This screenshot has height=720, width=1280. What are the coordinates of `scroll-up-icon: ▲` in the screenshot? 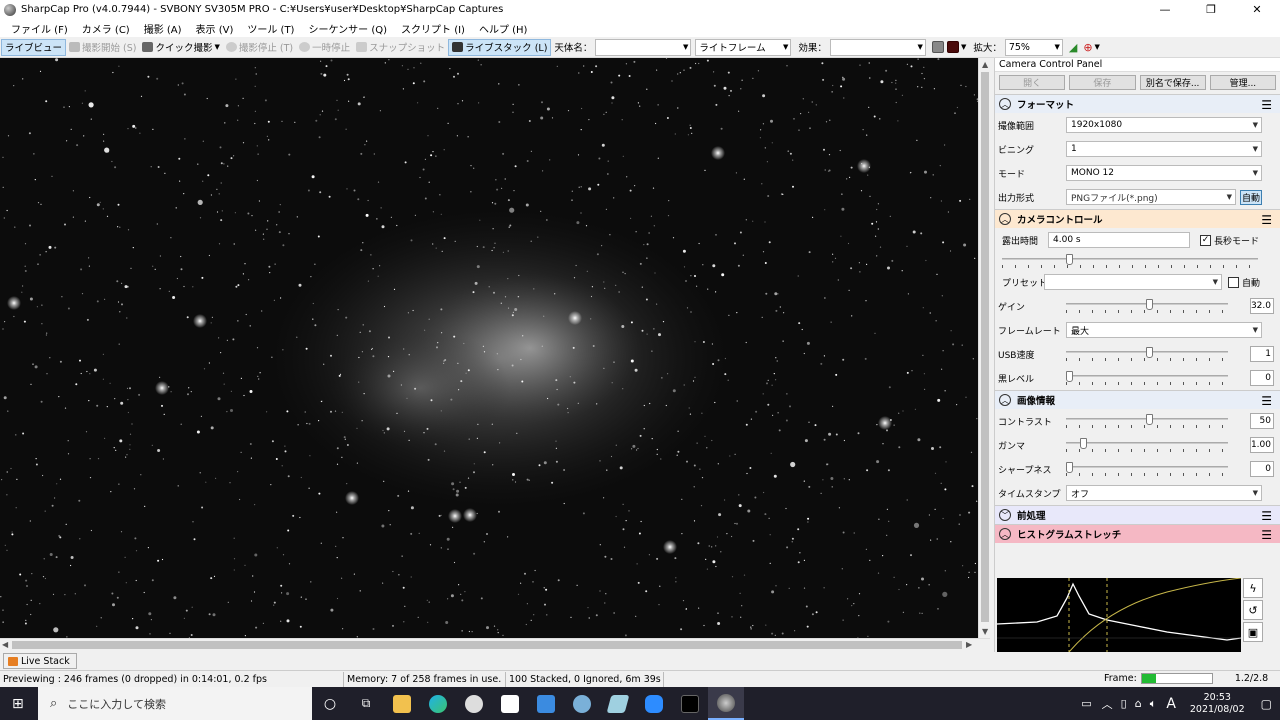 It's located at (985, 64).